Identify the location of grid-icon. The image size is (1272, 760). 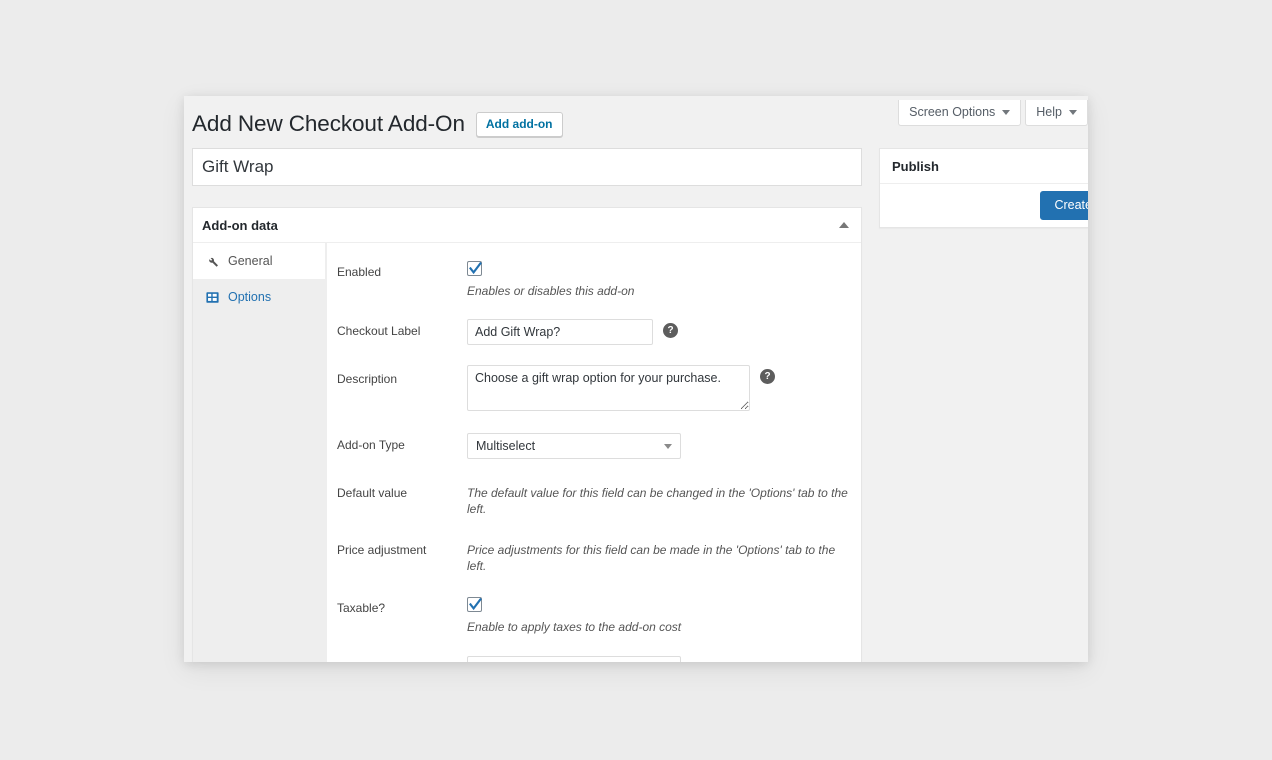
(212, 297).